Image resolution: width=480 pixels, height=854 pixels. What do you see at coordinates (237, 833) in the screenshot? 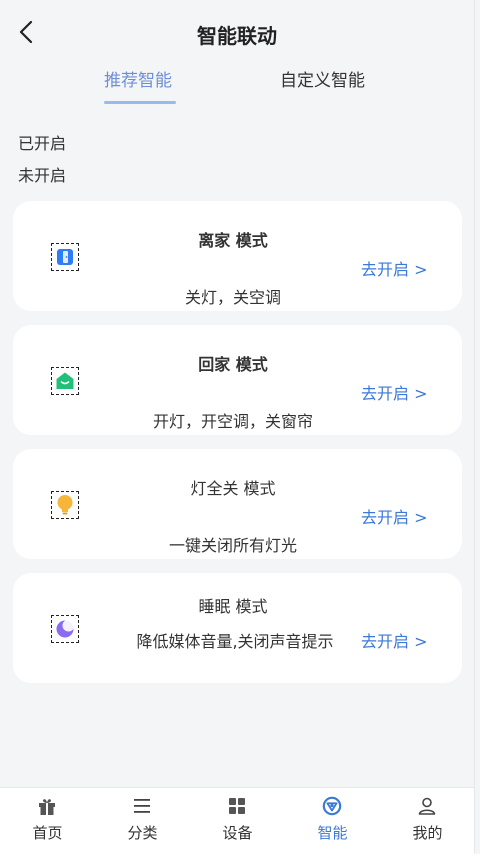
I see `tab-label: 设备` at bounding box center [237, 833].